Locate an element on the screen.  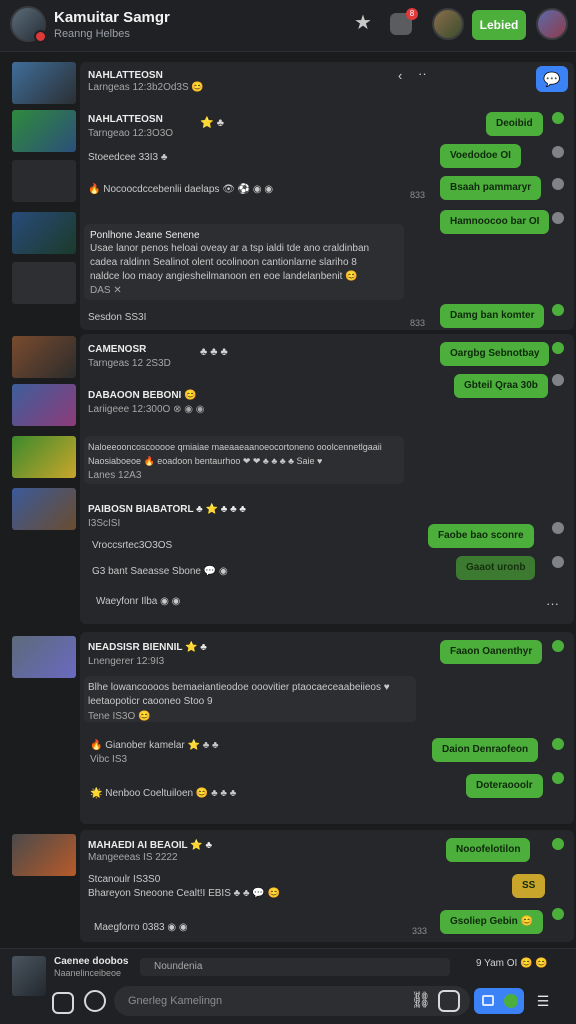
message-text: G3 bant Saeasse Sbone 💬 ◉ is located at coordinates (160, 571).